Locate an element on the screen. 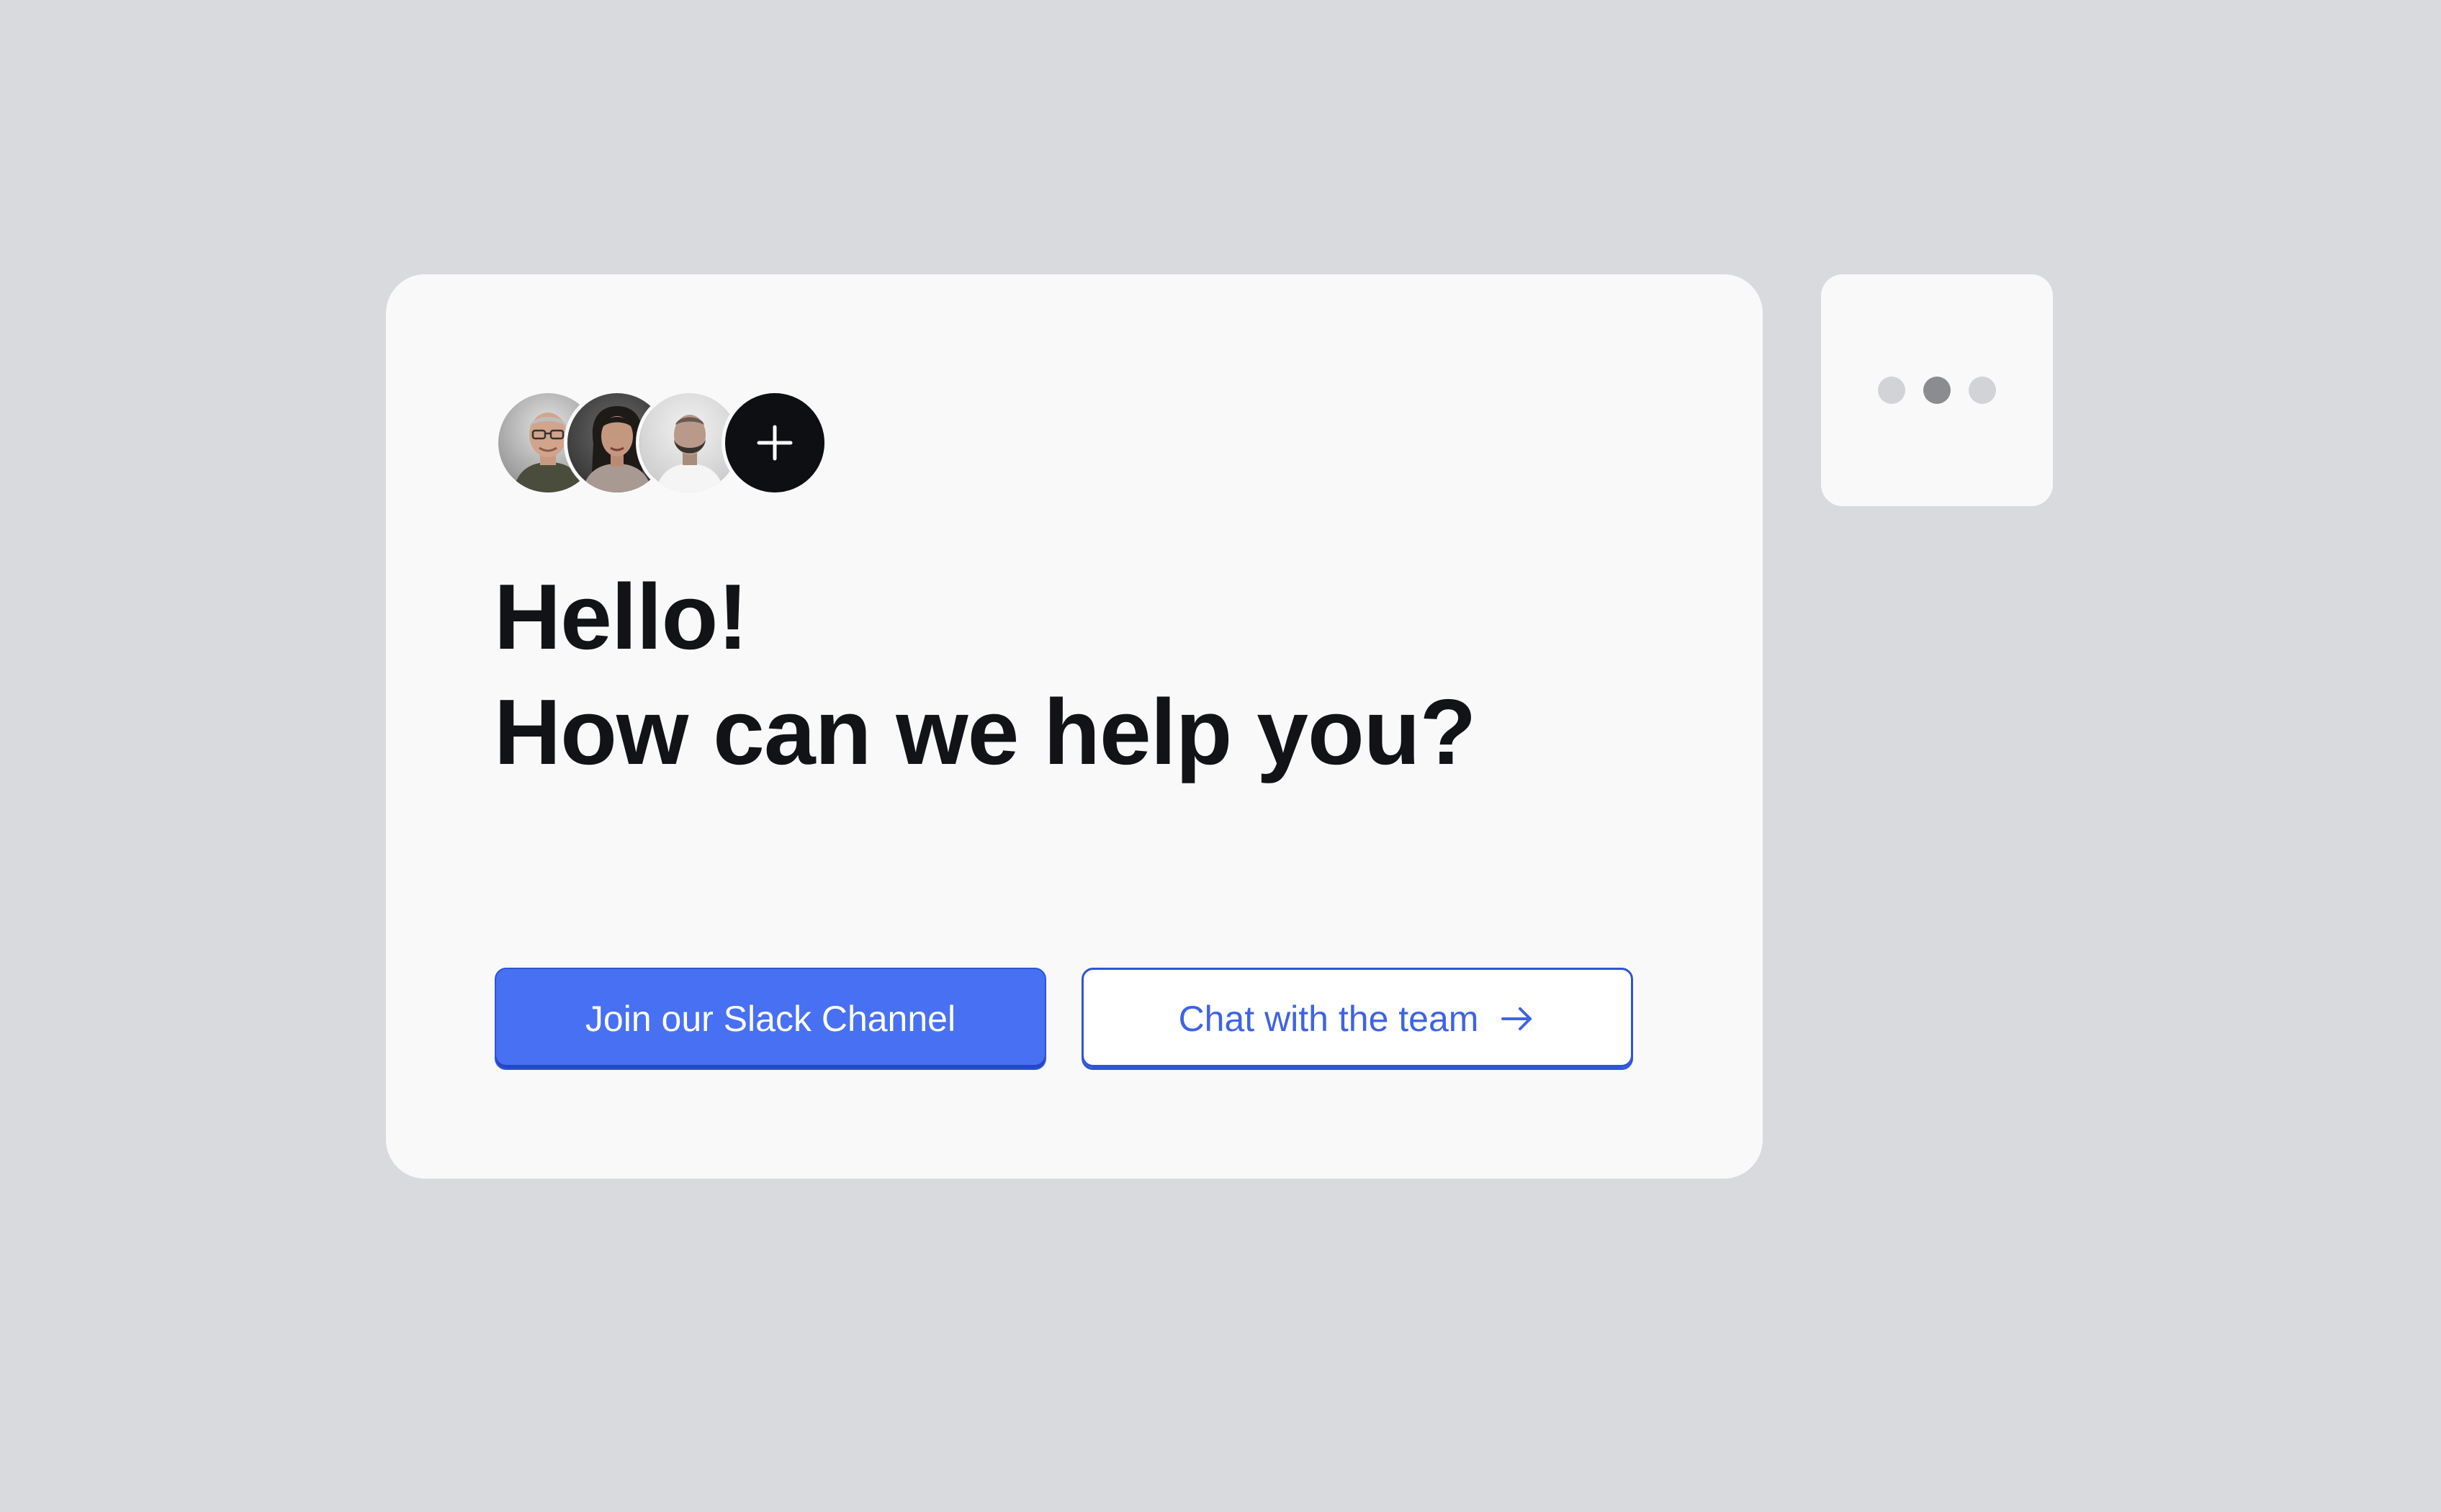 This screenshot has height=1512, width=2441. plus-icon is located at coordinates (775, 443).